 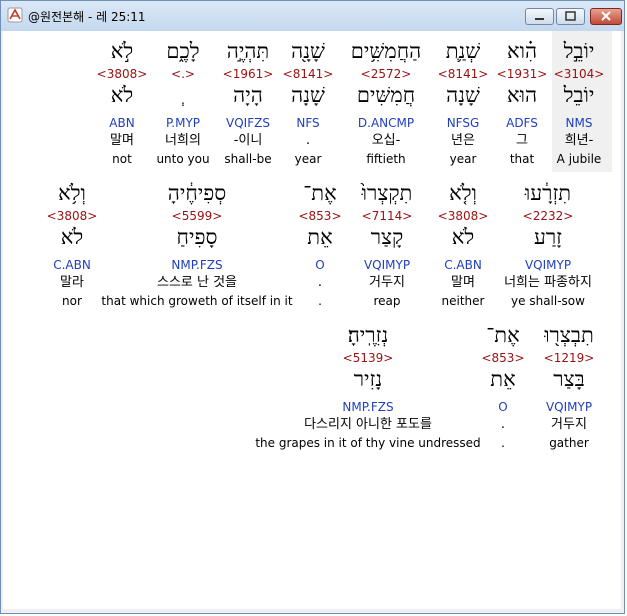 What do you see at coordinates (539, 19) in the screenshot?
I see `minimize-icon` at bounding box center [539, 19].